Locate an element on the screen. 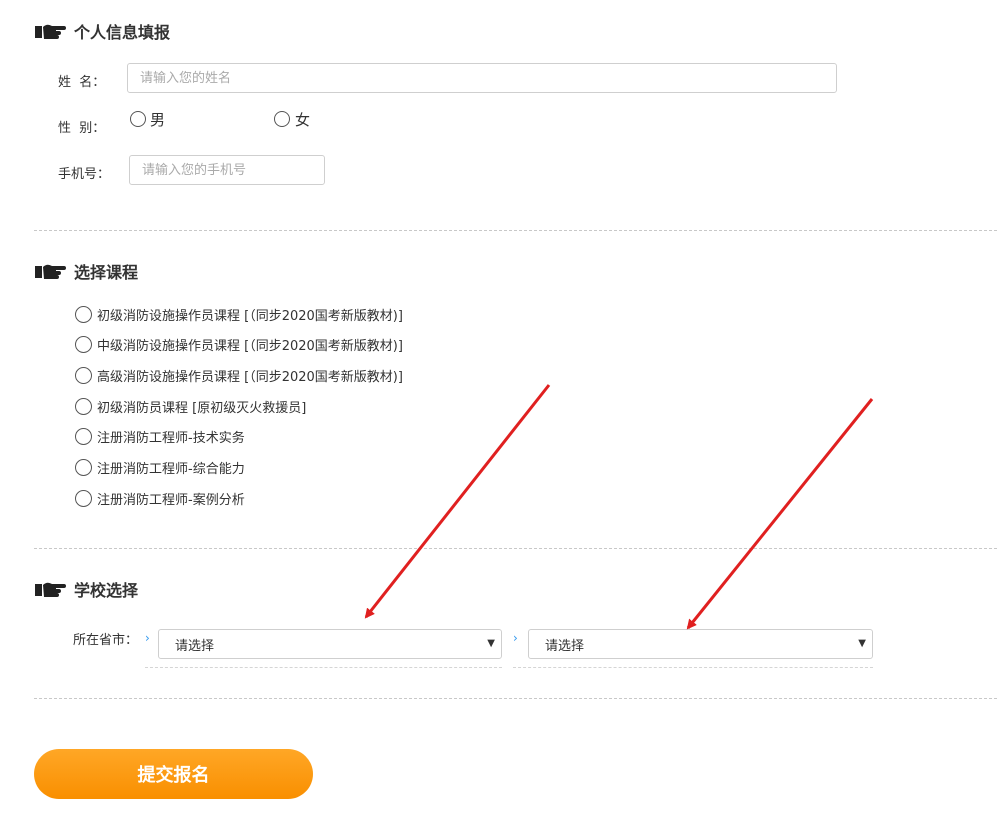  gender-female-radio is located at coordinates (282, 119).